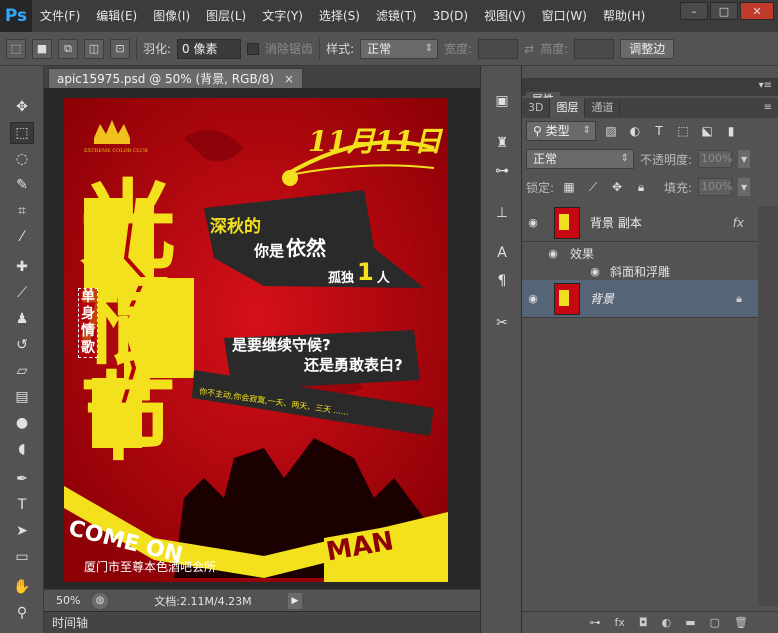 The image size is (778, 633). Describe the element at coordinates (399, 48) in the screenshot. I see `style-select: 正常` at that location.